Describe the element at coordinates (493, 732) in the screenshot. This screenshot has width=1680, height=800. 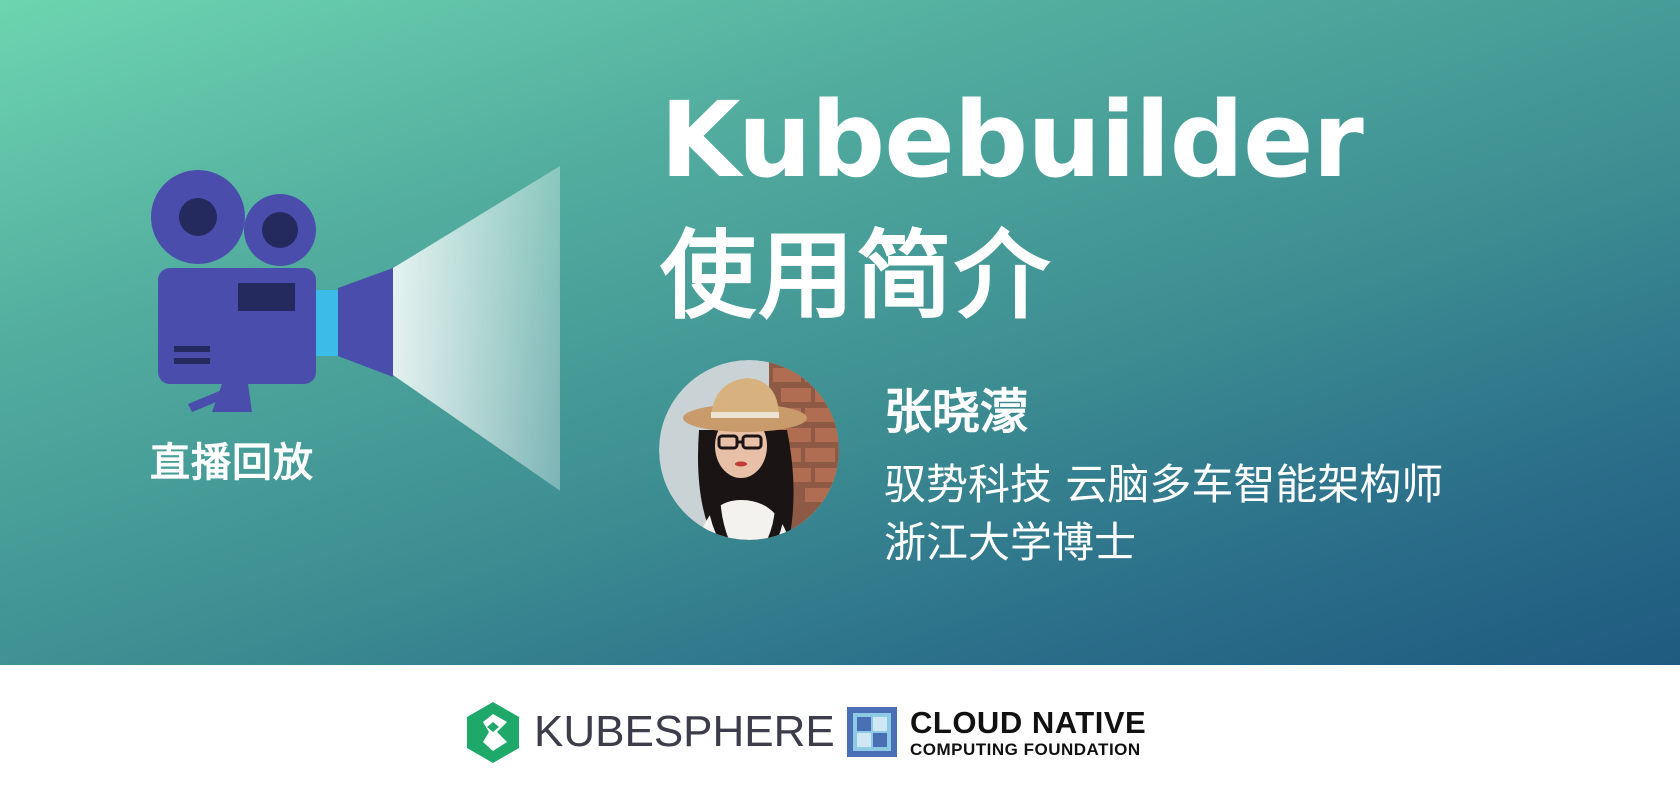
I see `kubesphere-logo-icon` at that location.